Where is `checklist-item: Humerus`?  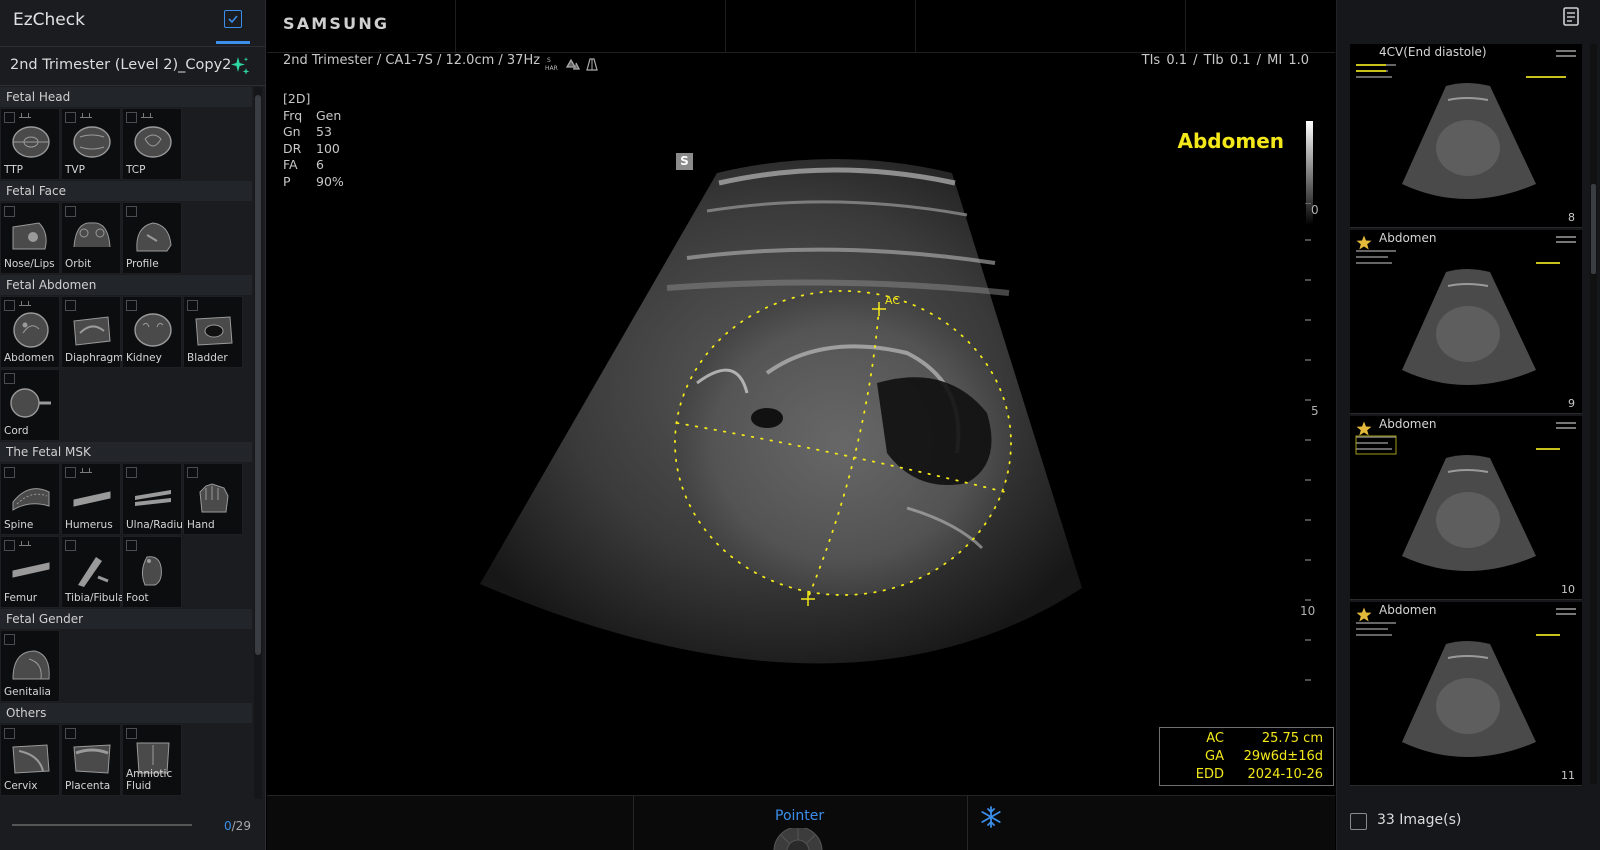 checklist-item: Humerus is located at coordinates (91, 499).